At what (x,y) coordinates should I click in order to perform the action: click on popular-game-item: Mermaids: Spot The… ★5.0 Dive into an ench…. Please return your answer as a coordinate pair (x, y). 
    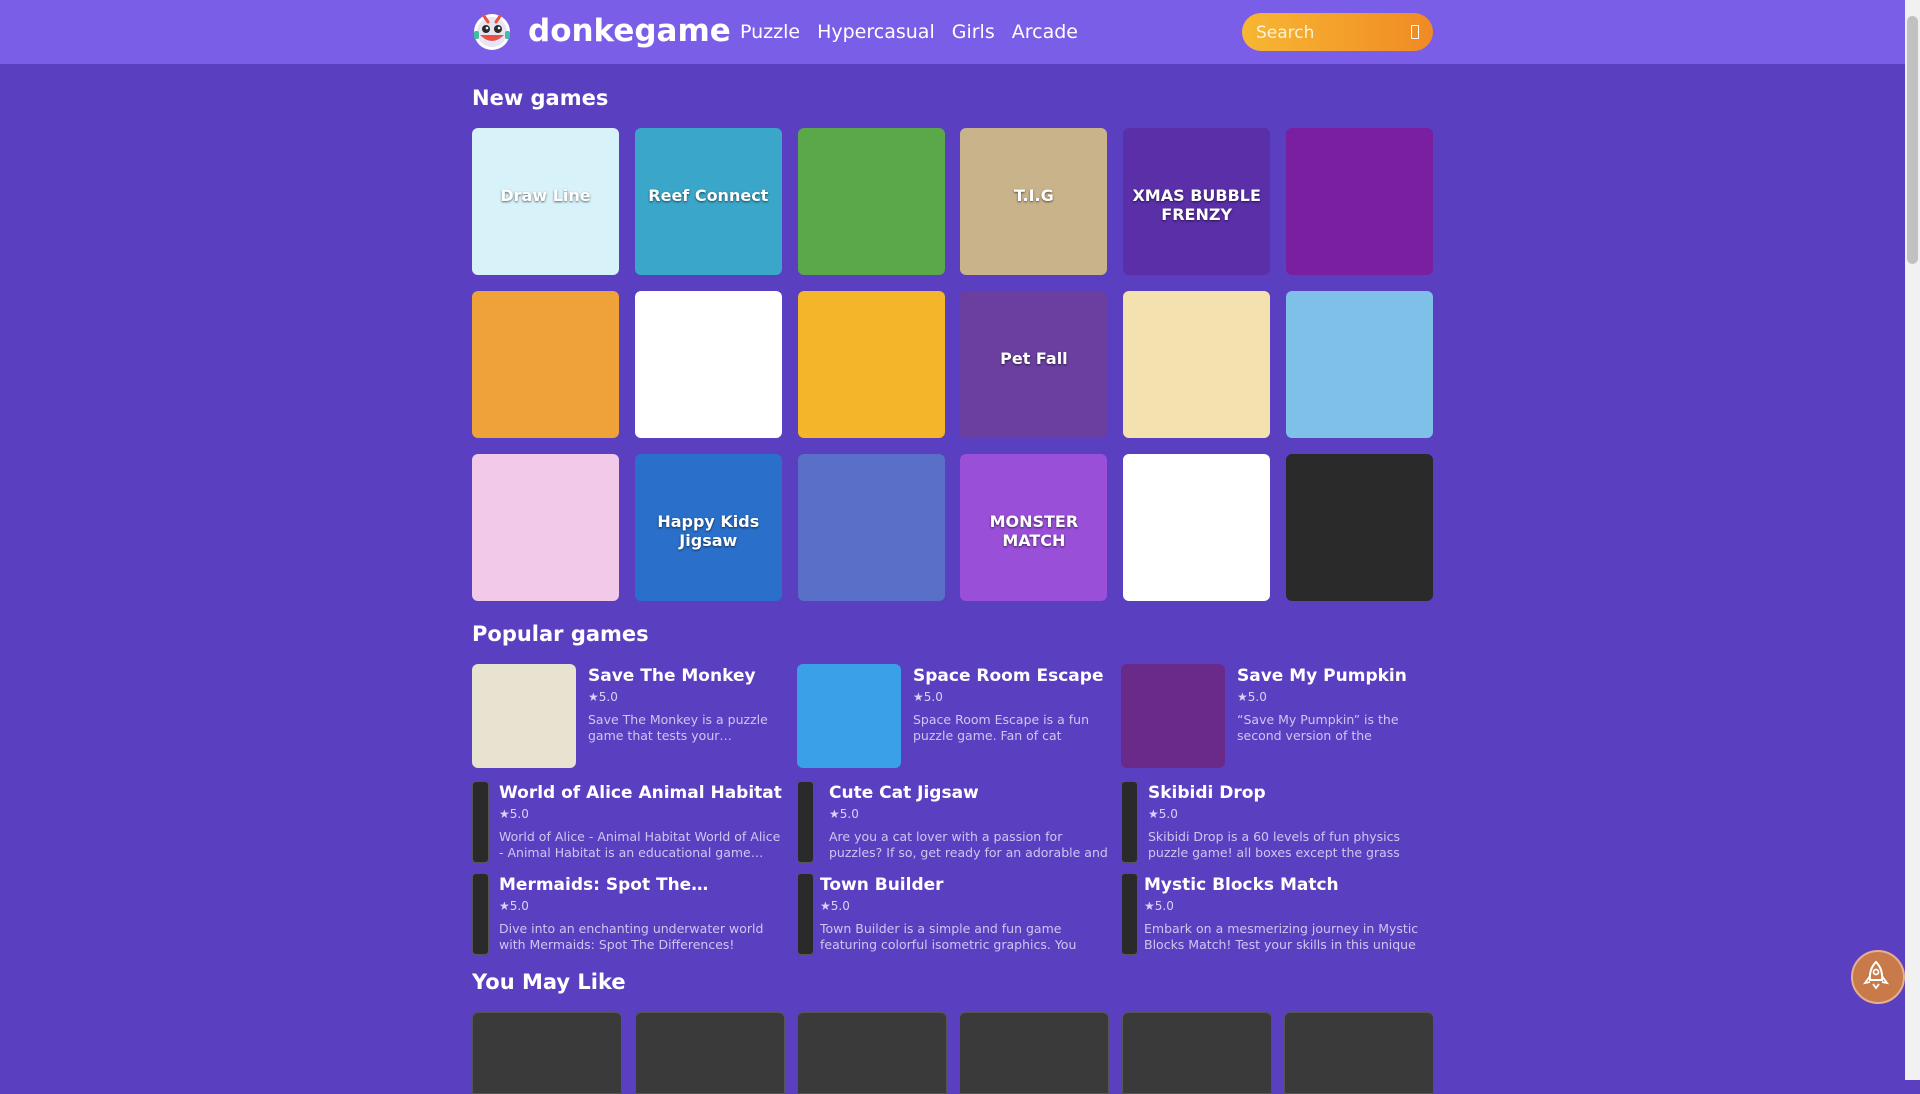
    Looking at the image, I should click on (628, 914).